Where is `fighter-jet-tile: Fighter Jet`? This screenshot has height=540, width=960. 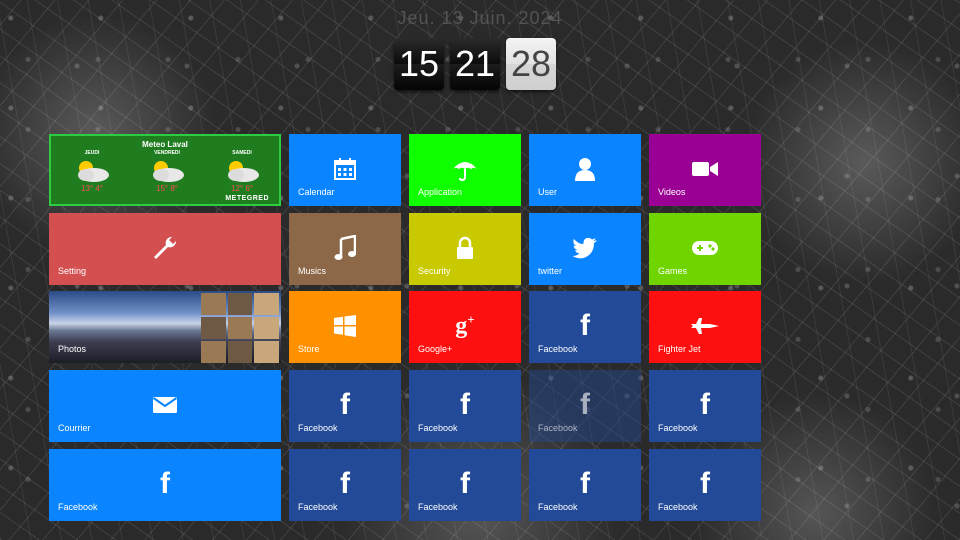
fighter-jet-tile: Fighter Jet is located at coordinates (705, 327).